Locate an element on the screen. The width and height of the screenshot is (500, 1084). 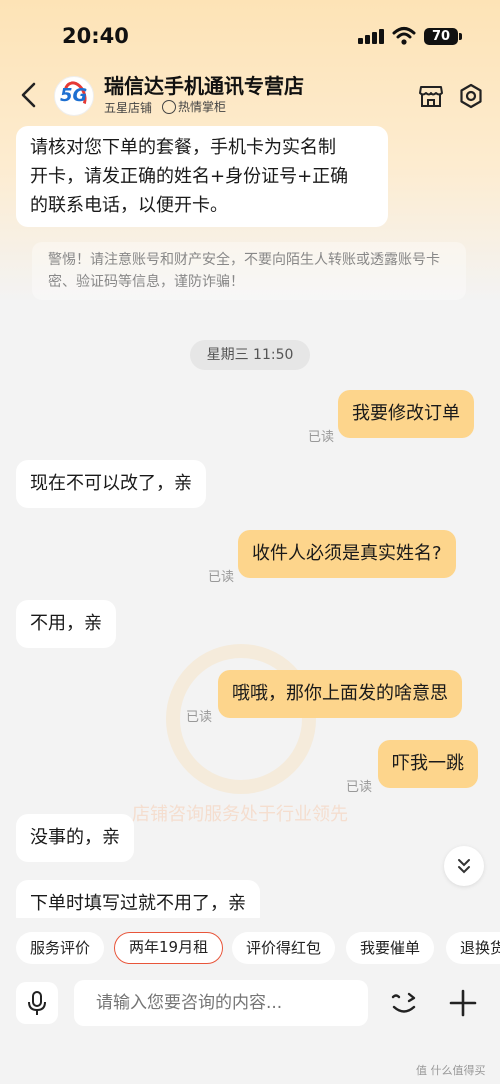
voice-button is located at coordinates (37, 1003).